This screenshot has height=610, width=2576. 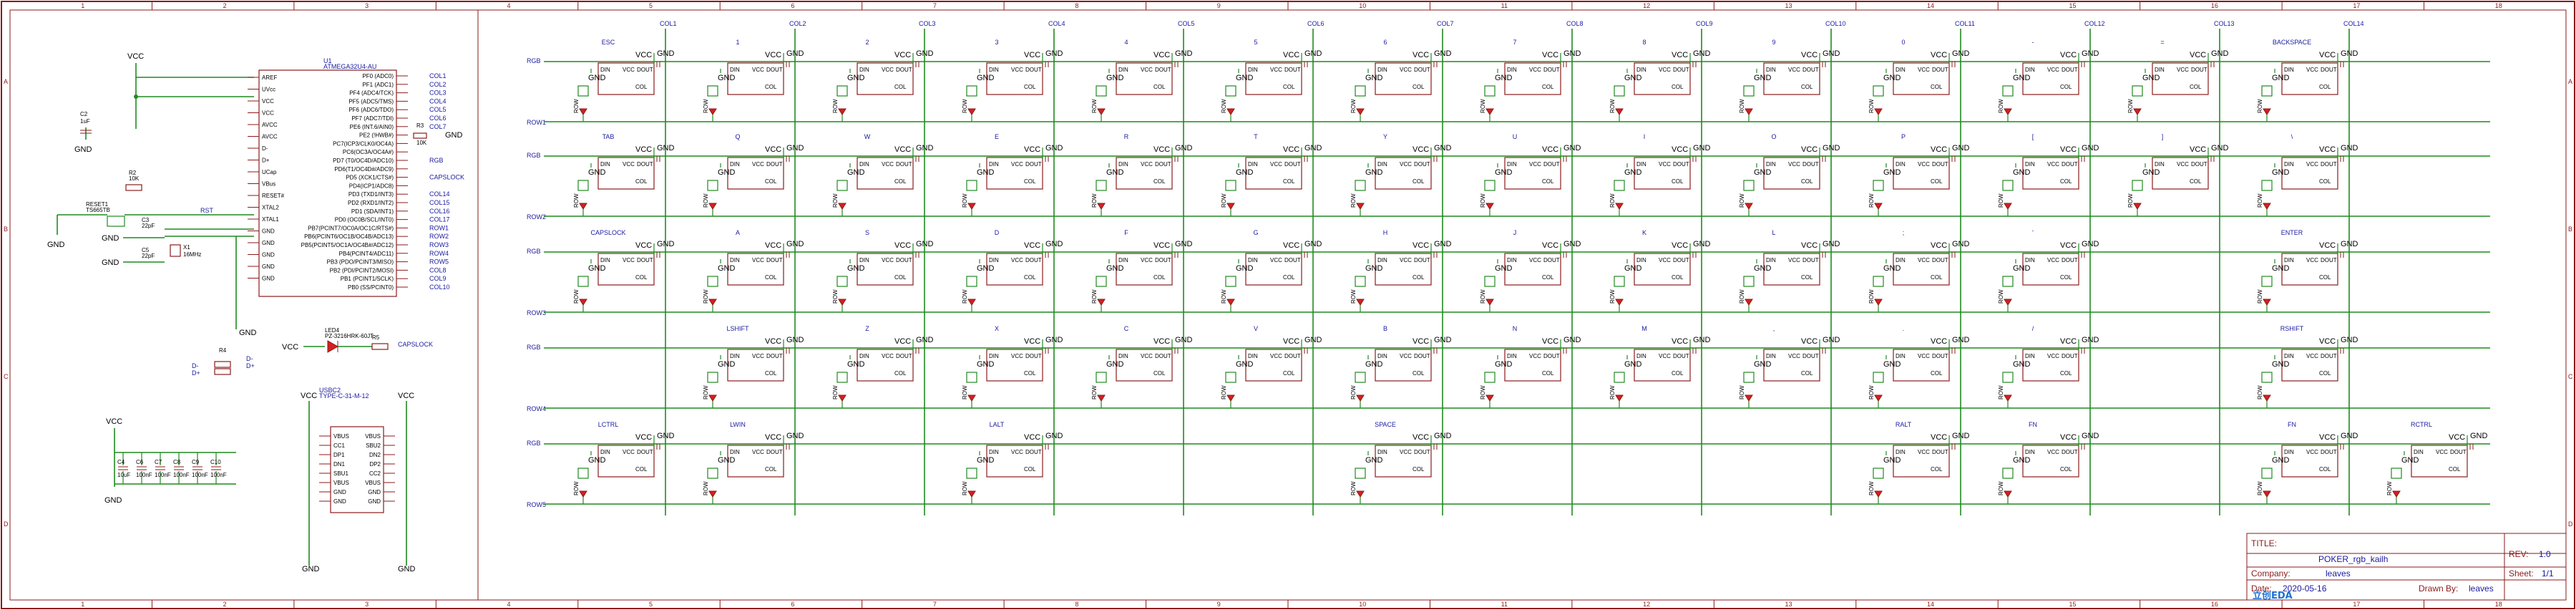 What do you see at coordinates (1788, 5) in the screenshot?
I see `zone-top-label: 13` at bounding box center [1788, 5].